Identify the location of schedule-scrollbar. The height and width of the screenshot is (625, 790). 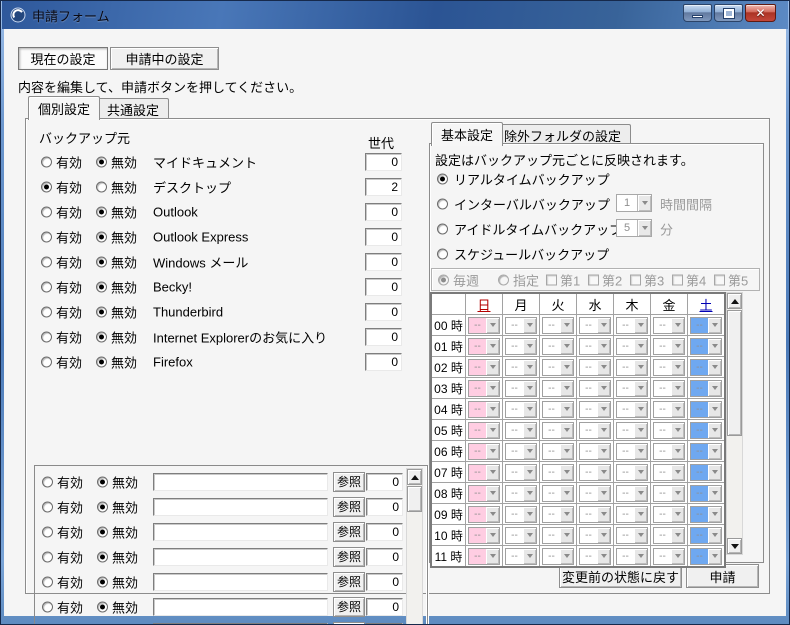
(734, 423).